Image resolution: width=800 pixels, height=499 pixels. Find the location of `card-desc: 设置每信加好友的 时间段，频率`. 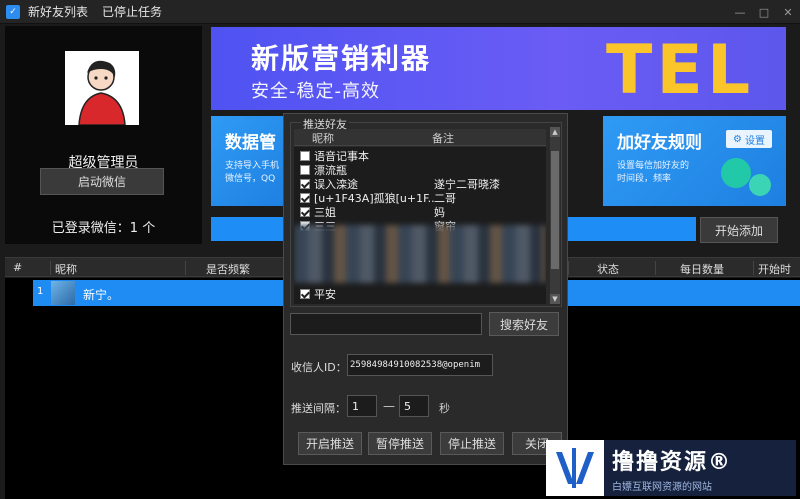

card-desc: 设置每信加好友的 时间段，频率 is located at coordinates (653, 172).